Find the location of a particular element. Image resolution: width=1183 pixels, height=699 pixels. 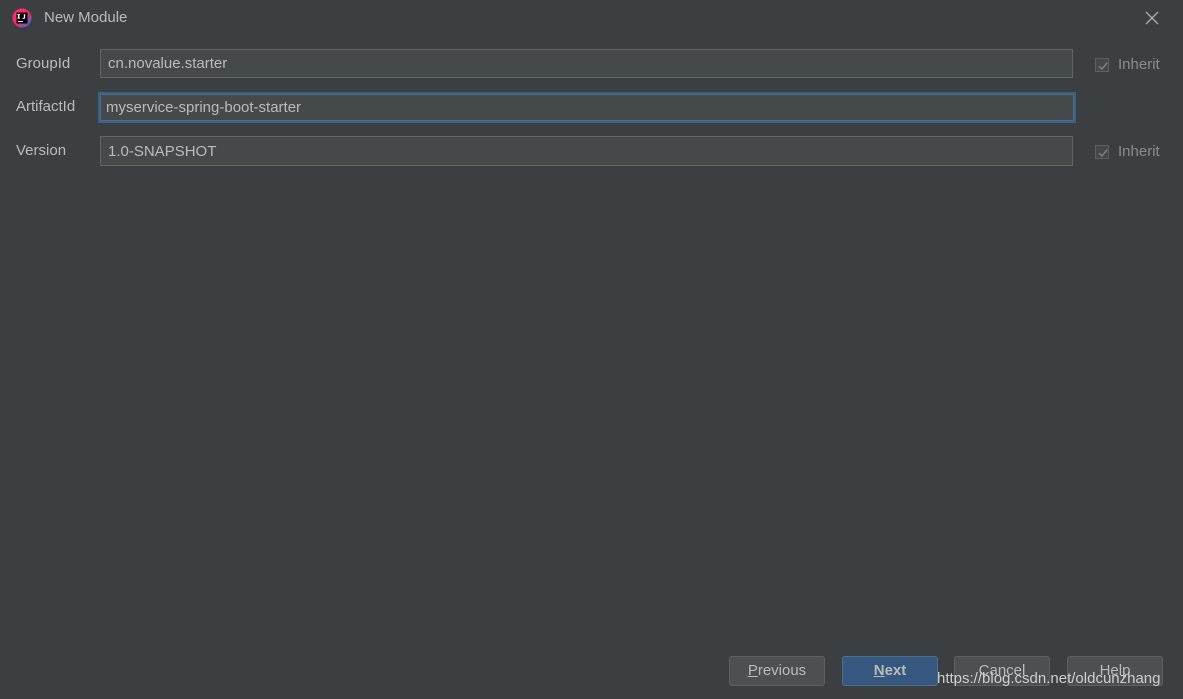

intellij-idea-icon is located at coordinates (22, 18).